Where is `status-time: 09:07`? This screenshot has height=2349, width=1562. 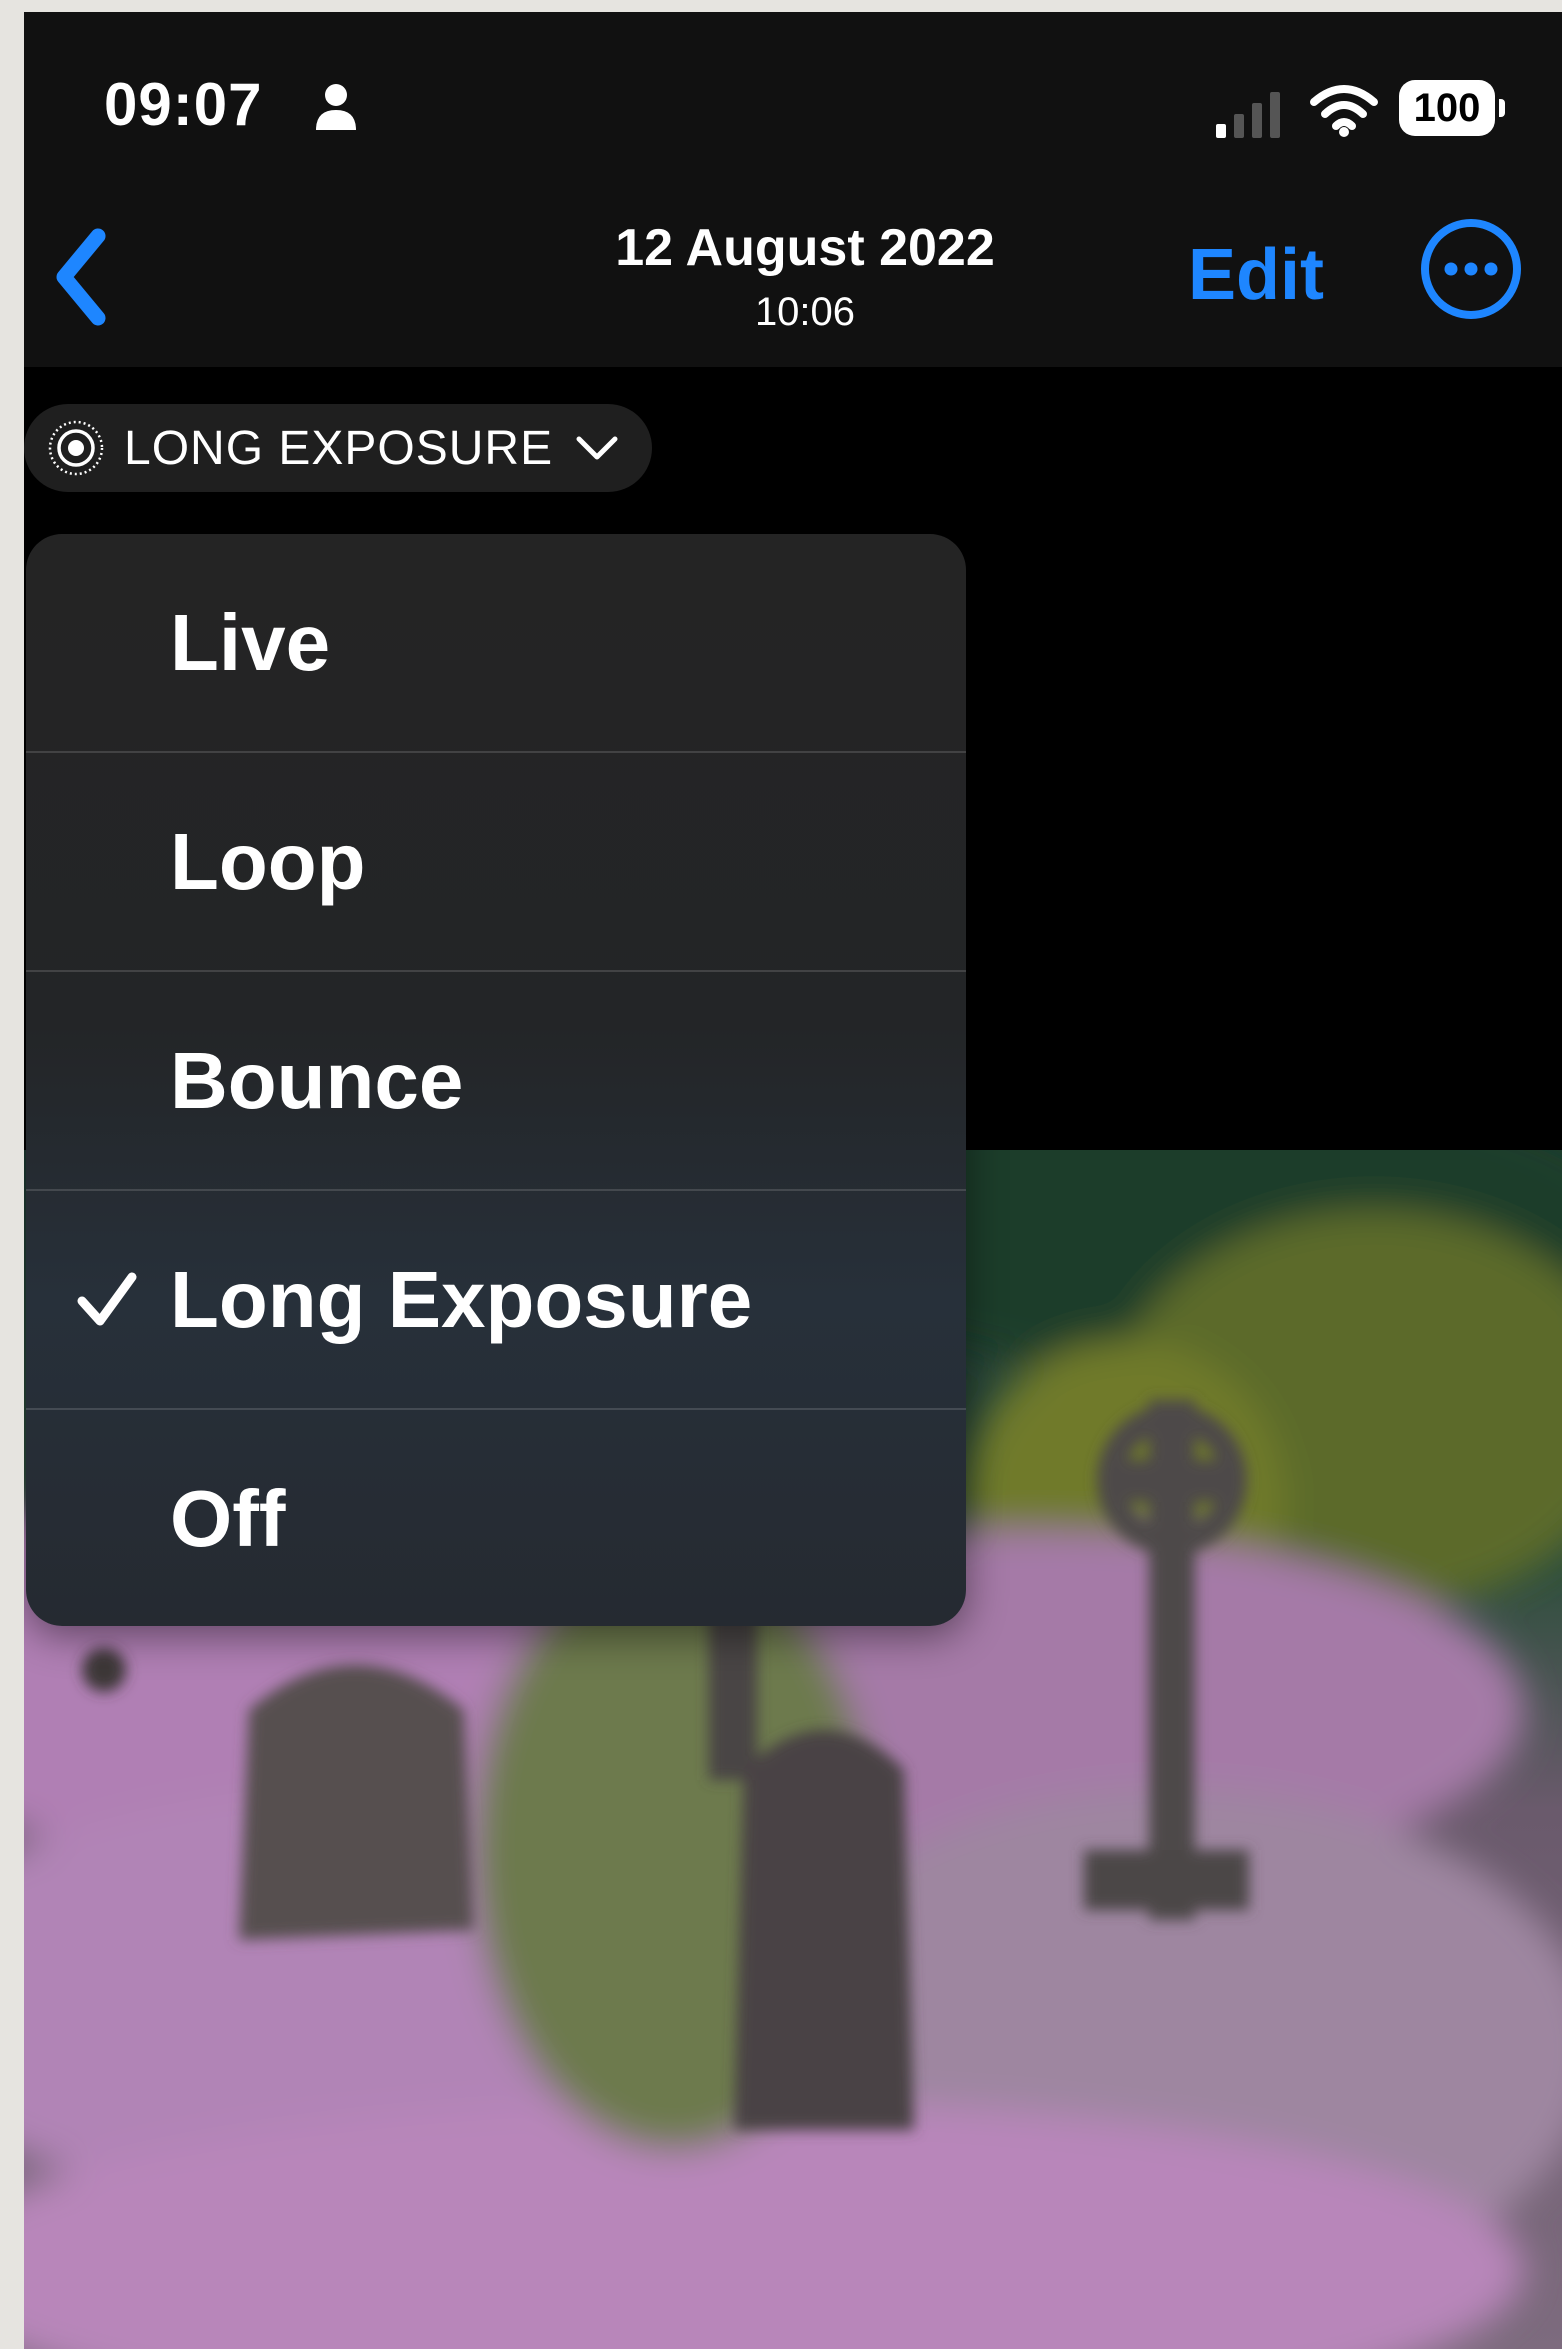
status-time: 09:07 is located at coordinates (183, 104).